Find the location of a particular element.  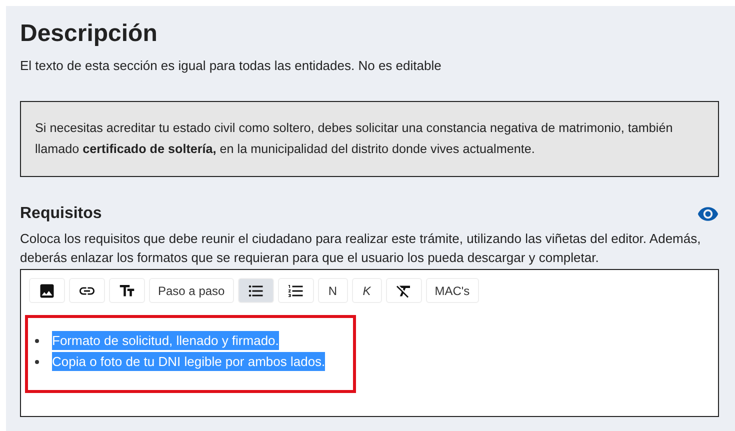

section-title: Descripción is located at coordinates (89, 34).